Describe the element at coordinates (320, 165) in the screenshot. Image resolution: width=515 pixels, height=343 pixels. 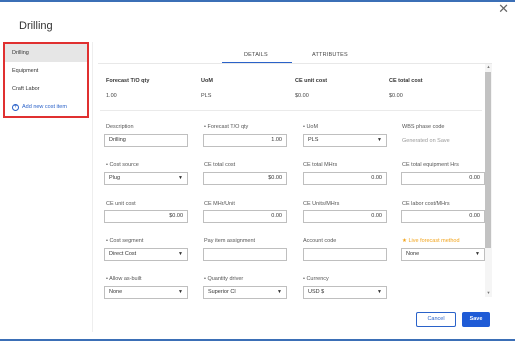
I see `ce-total-mhrs-label: CE total MHrs` at that location.